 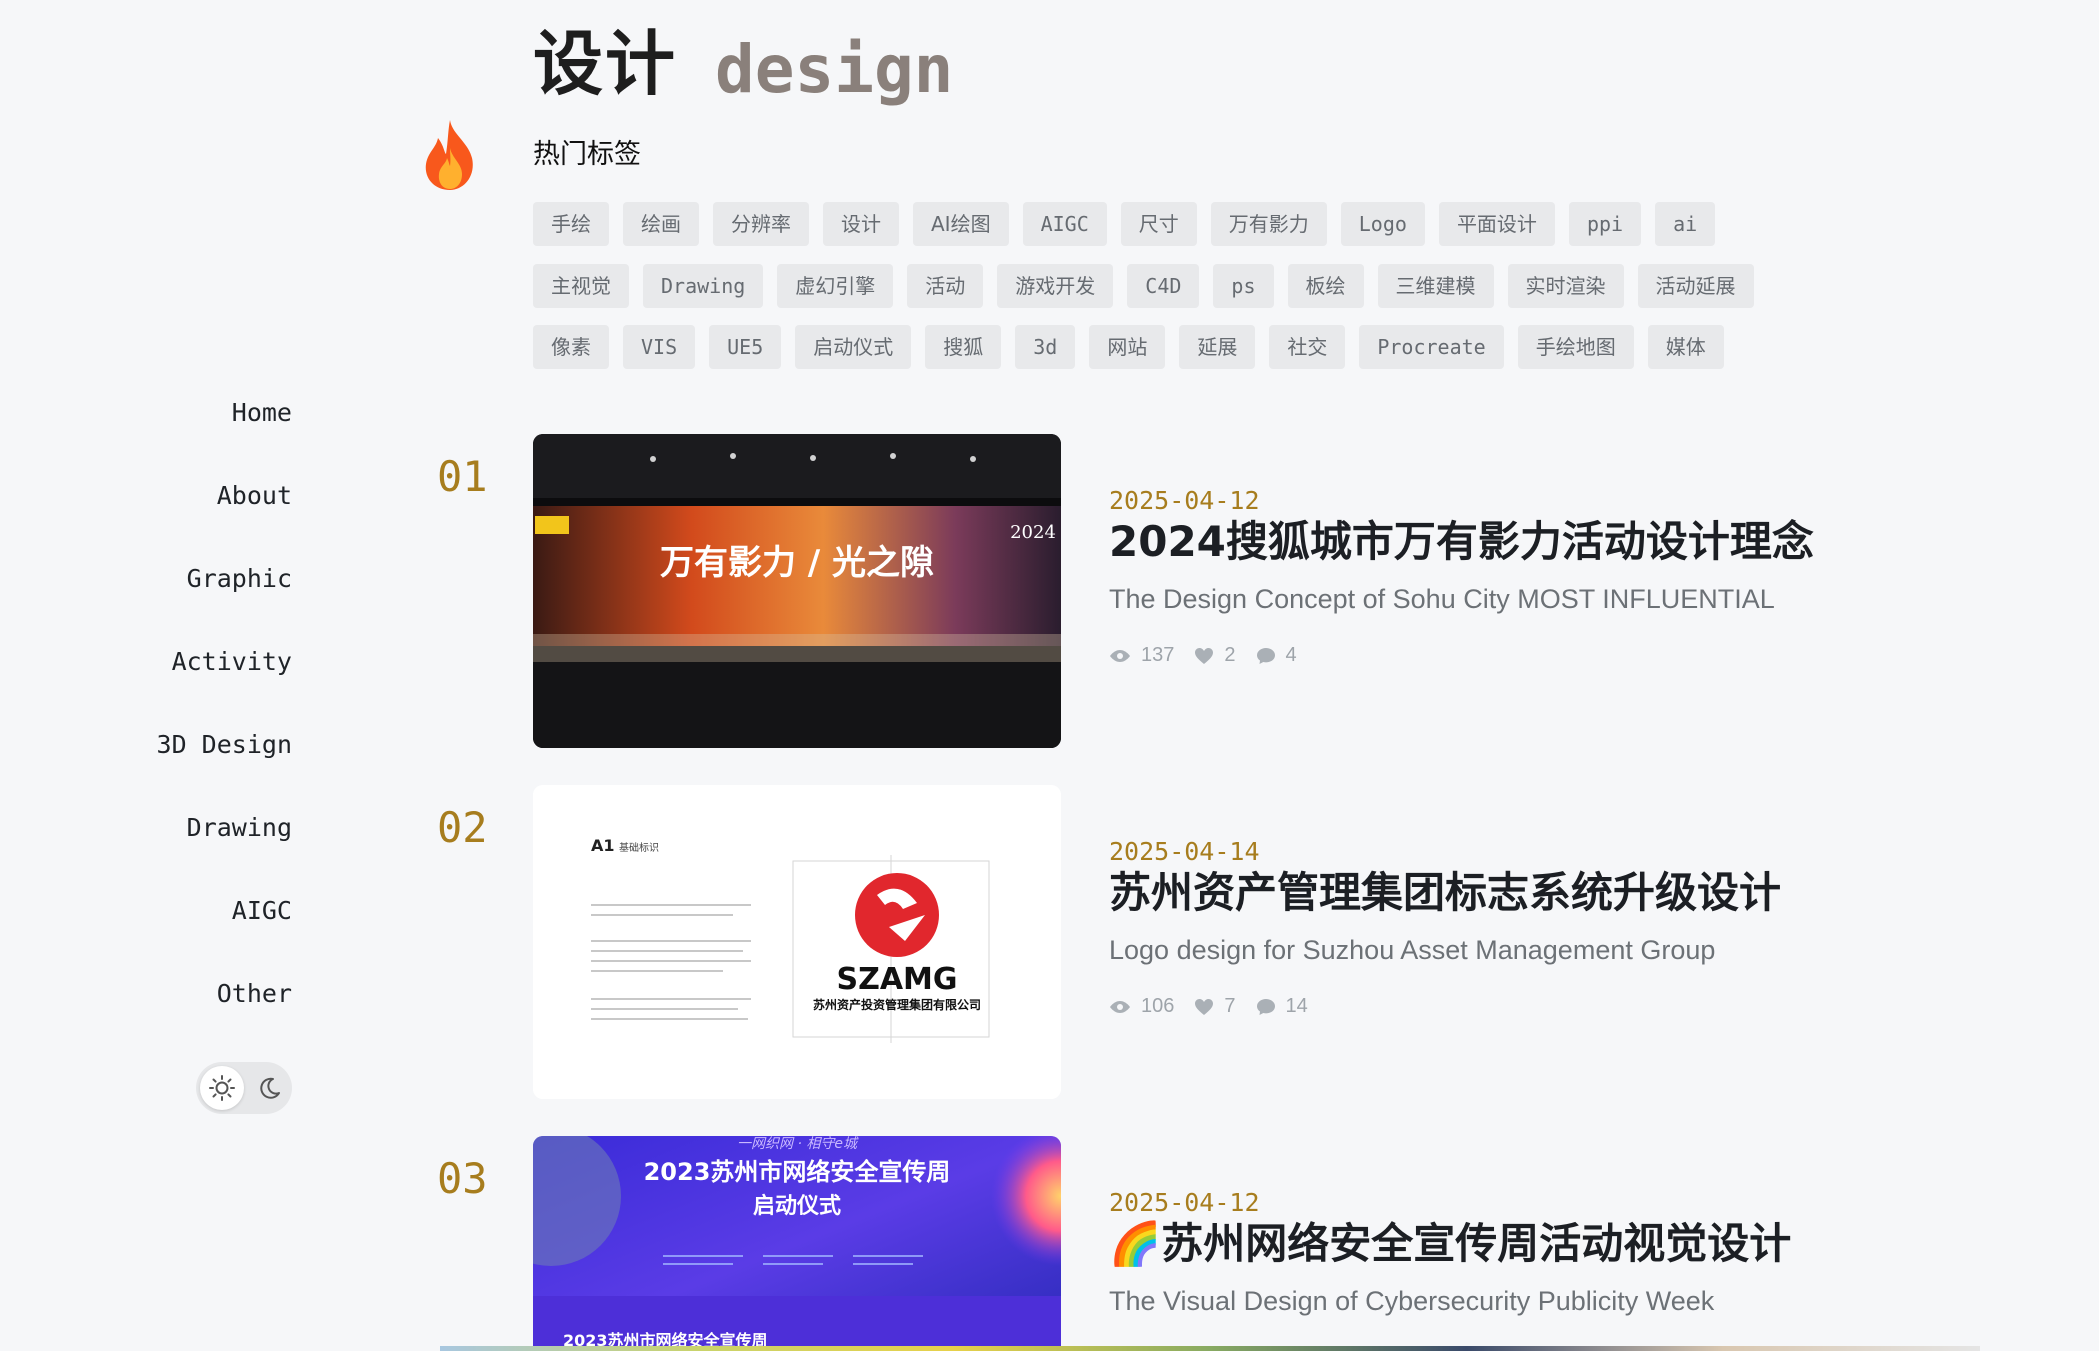 I want to click on tag: 像素, so click(x=571, y=347).